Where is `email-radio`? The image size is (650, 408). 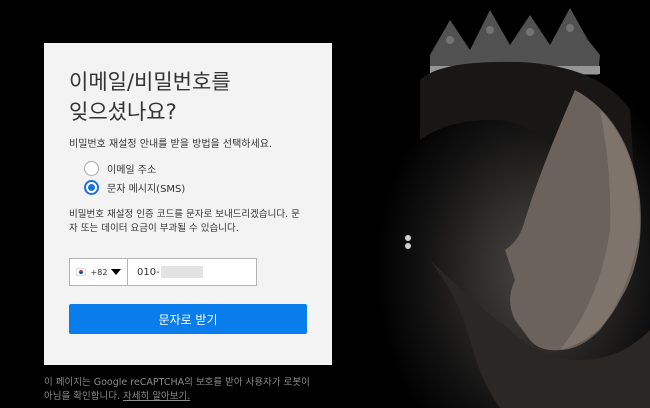 email-radio is located at coordinates (91, 168).